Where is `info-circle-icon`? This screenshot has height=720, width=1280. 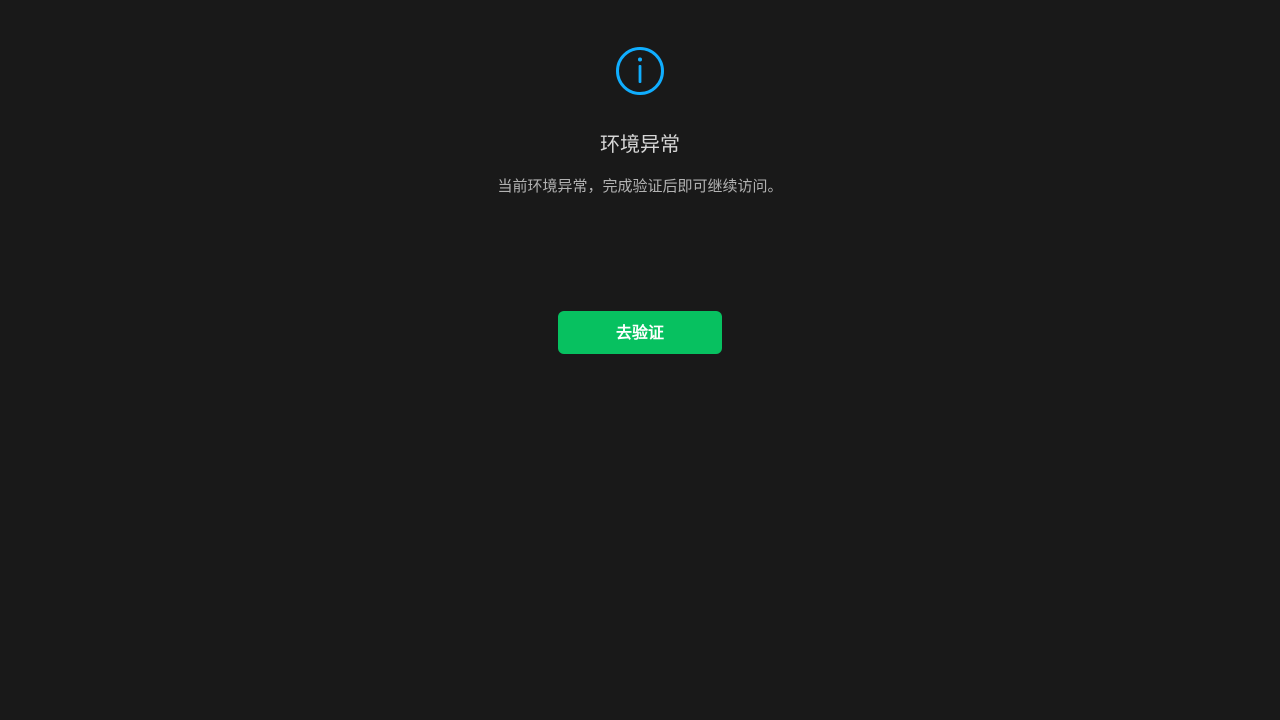
info-circle-icon is located at coordinates (640, 71).